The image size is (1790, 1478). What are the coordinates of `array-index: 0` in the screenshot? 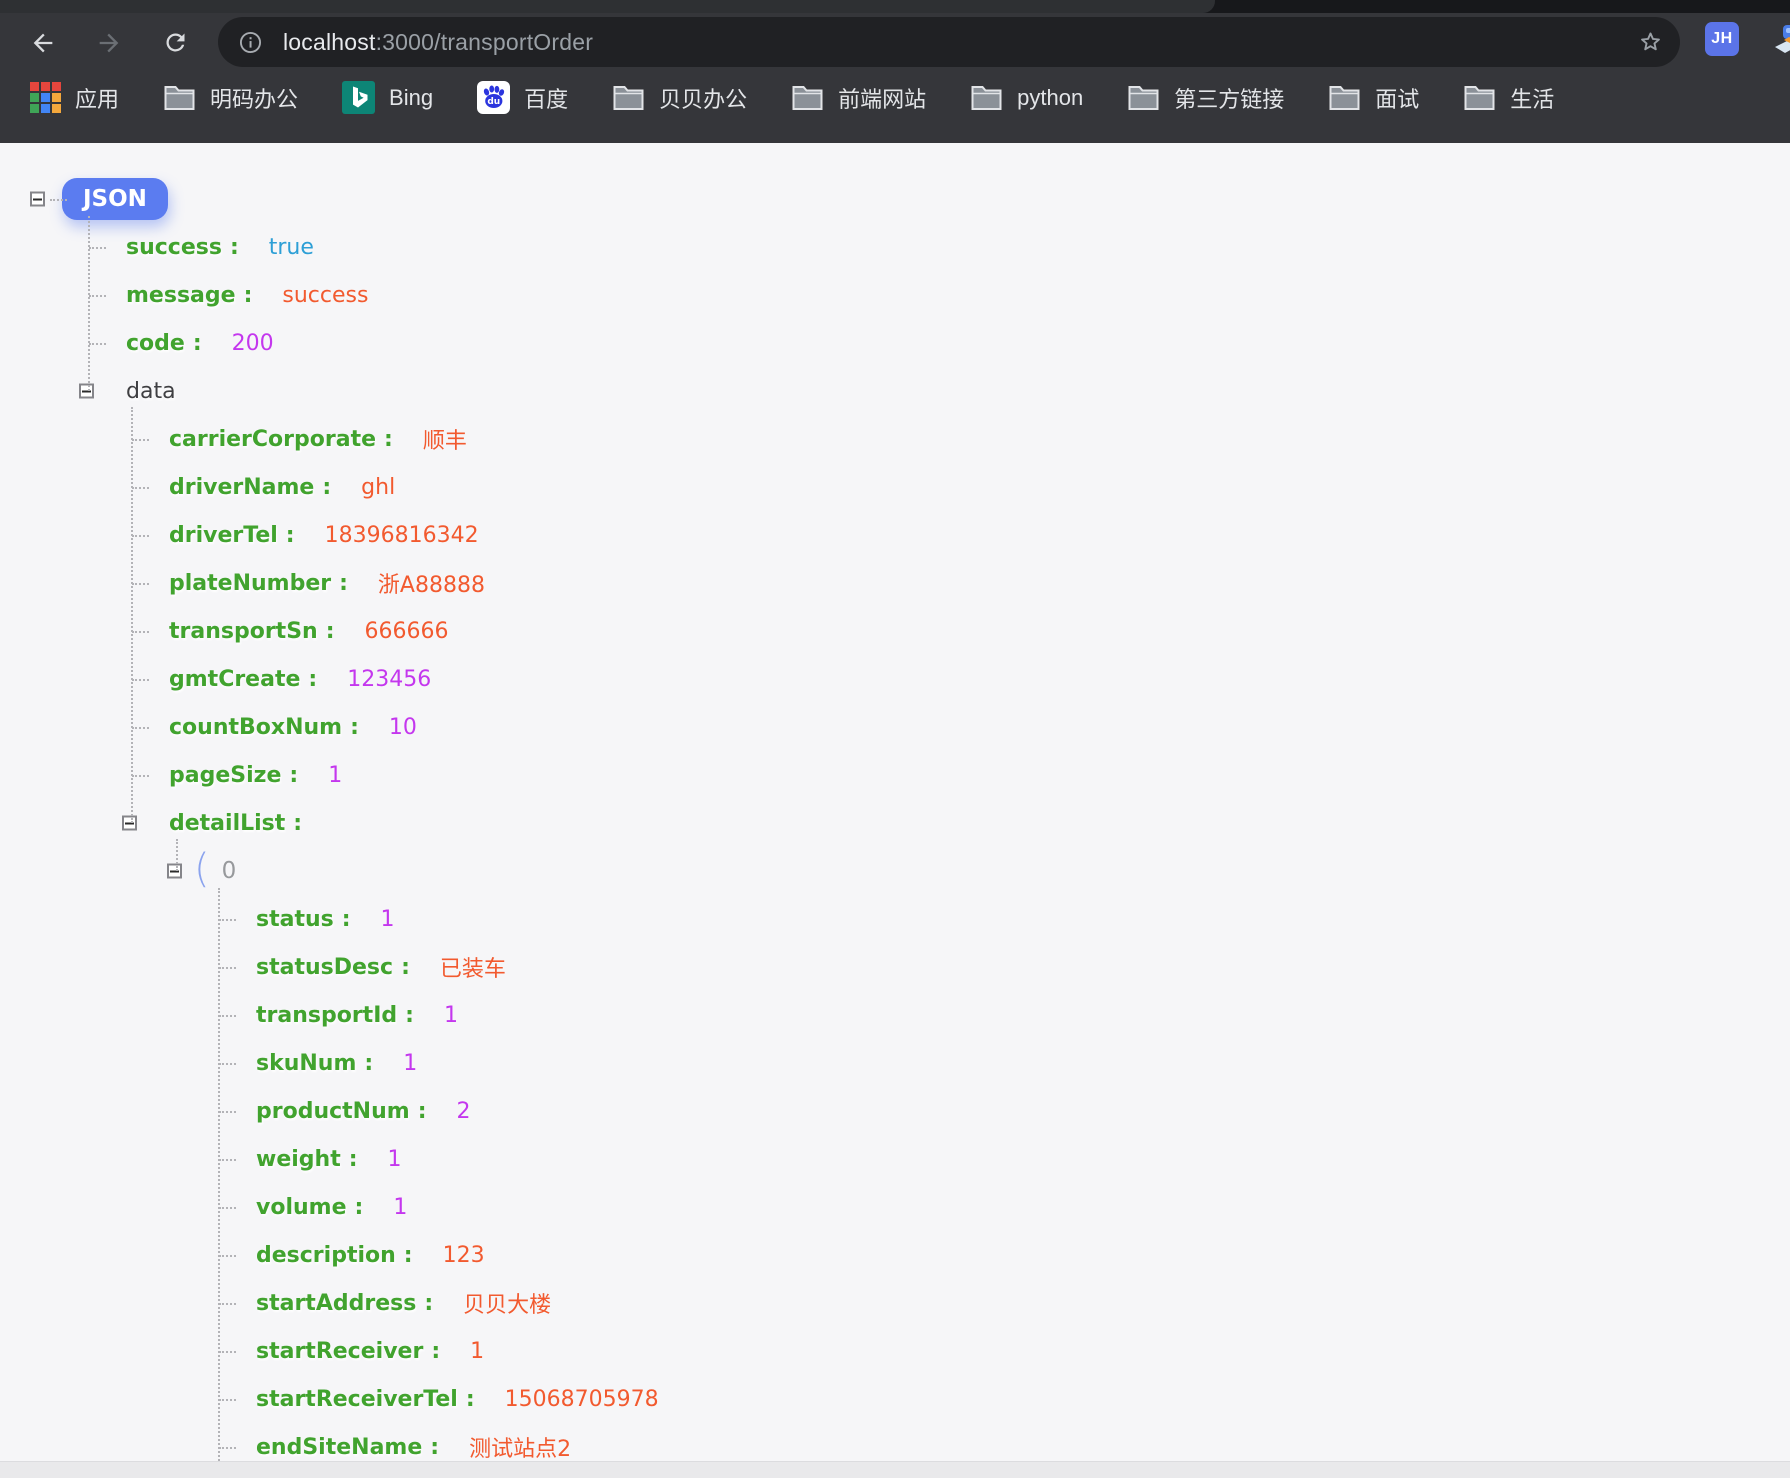 It's located at (229, 871).